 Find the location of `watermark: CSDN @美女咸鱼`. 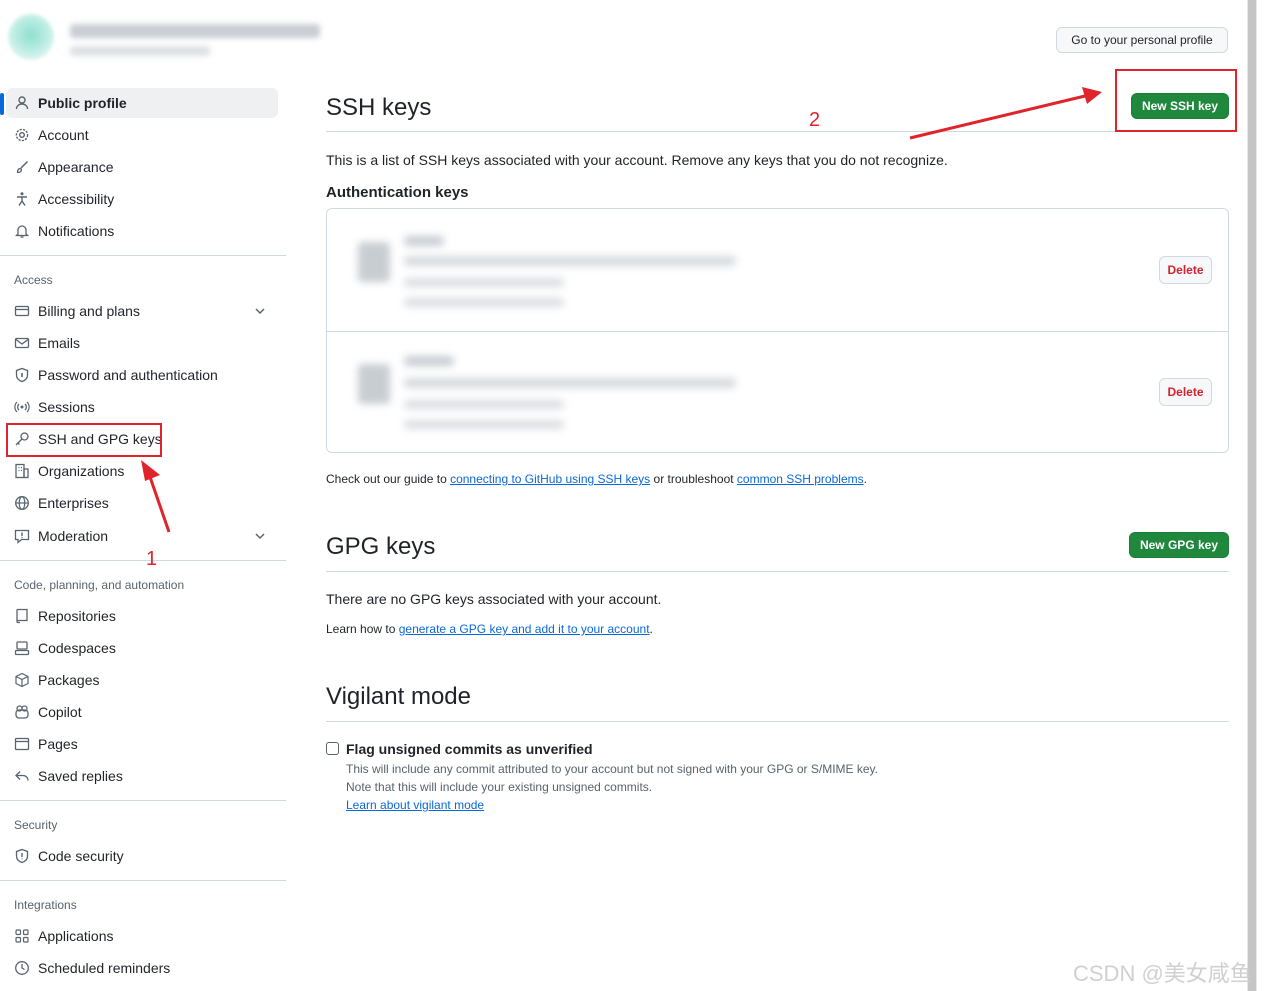

watermark: CSDN @美女咸鱼 is located at coordinates (1162, 973).